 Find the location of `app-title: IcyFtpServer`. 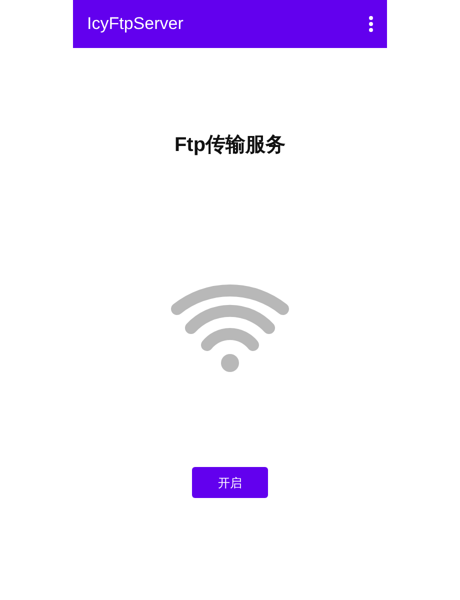

app-title: IcyFtpServer is located at coordinates (135, 24).